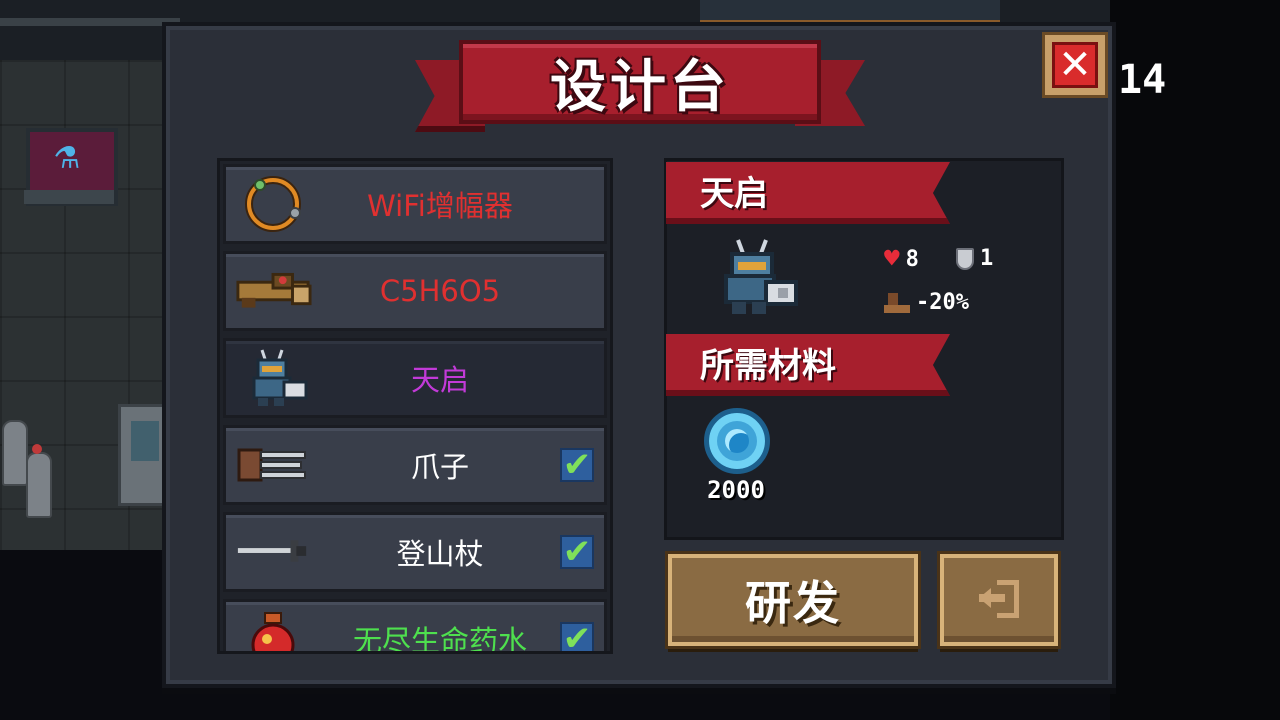 The height and width of the screenshot is (720, 1280). Describe the element at coordinates (942, 302) in the screenshot. I see `speed-value: -20%` at that location.